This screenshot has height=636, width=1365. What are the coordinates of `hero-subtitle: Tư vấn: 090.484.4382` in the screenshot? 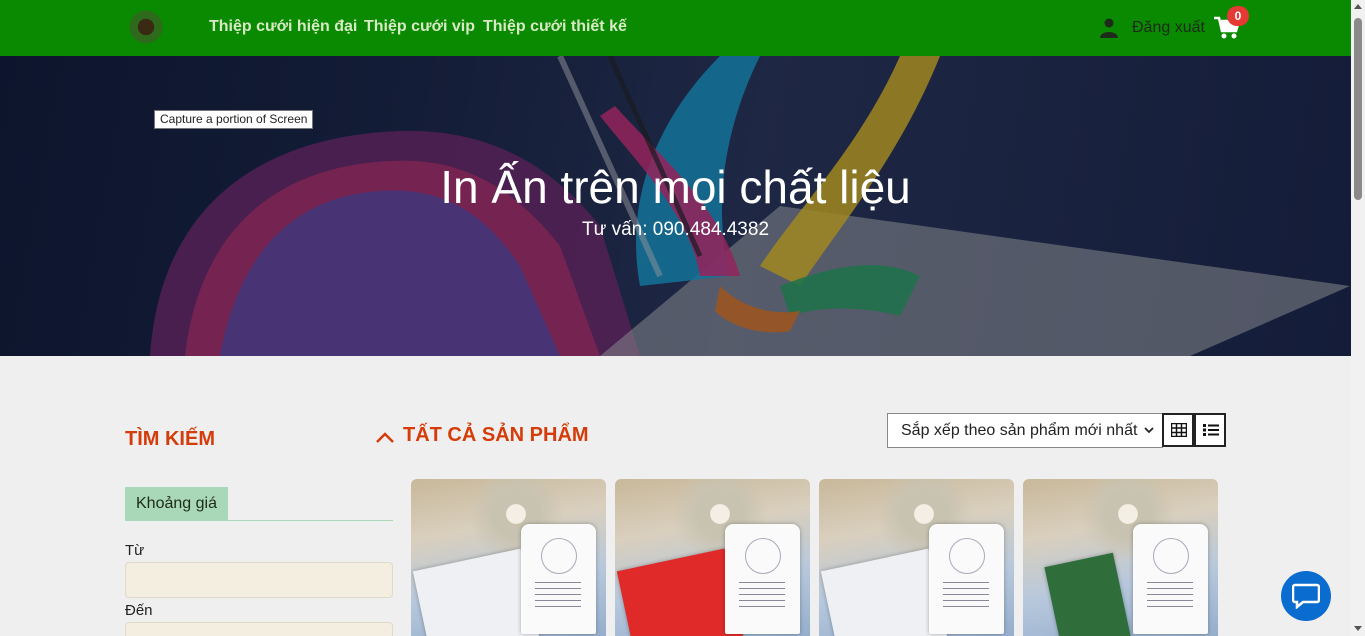 It's located at (675, 229).